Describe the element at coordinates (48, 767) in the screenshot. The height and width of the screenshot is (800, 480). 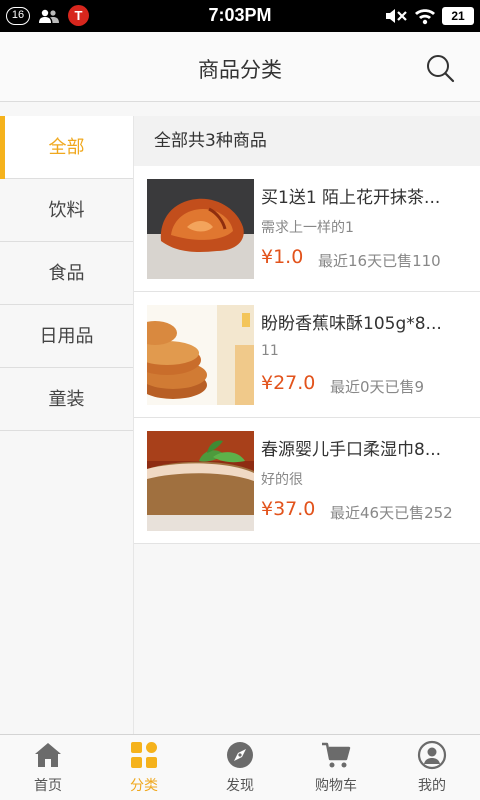
I see `tab-home: 首页` at that location.